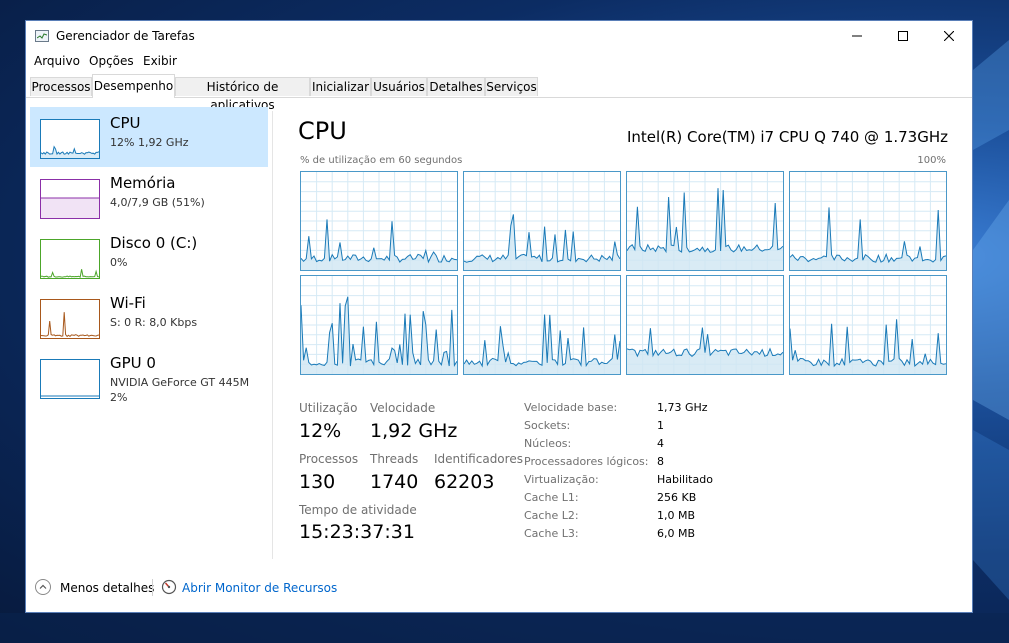  Describe the element at coordinates (357, 532) in the screenshot. I see `uptime-value: 15:23:37:31` at that location.